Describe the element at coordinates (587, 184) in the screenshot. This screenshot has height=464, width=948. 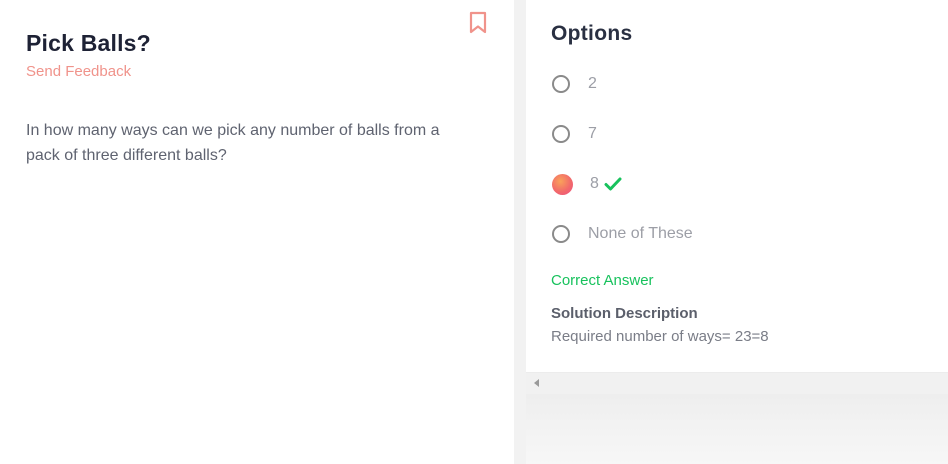
I see `option-3: 8` at that location.